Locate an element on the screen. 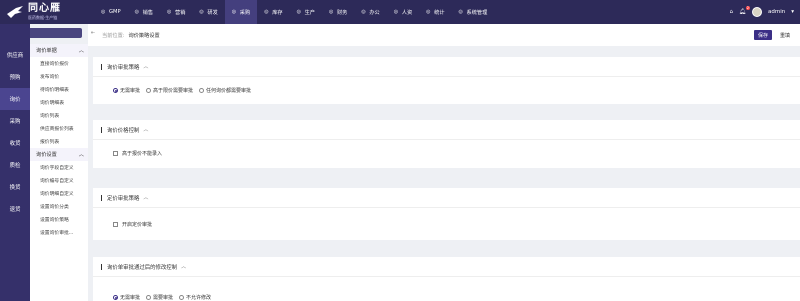 The height and width of the screenshot is (301, 800). layers-icon: ◎ is located at coordinates (169, 12).